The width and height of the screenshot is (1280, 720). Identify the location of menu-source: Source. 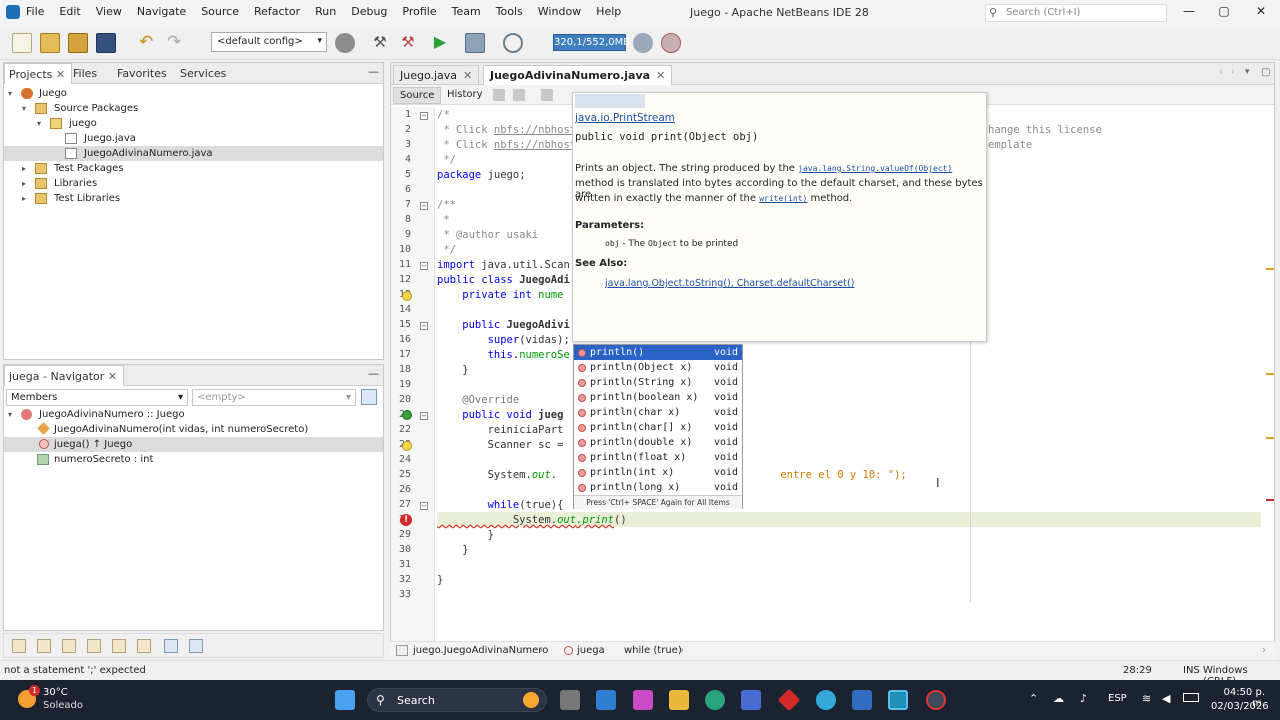
(220, 11).